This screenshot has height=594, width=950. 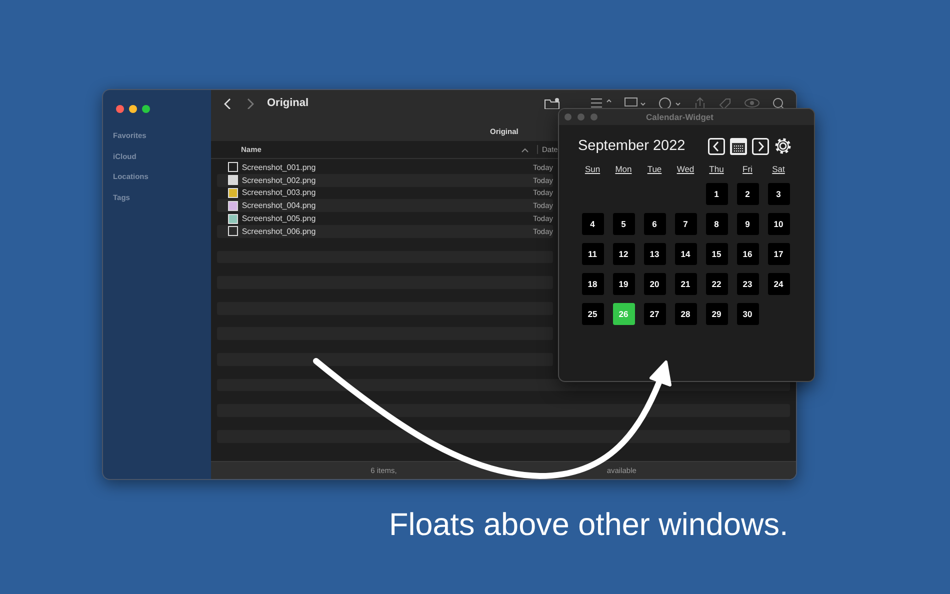 I want to click on day-cell: 7, so click(x=685, y=224).